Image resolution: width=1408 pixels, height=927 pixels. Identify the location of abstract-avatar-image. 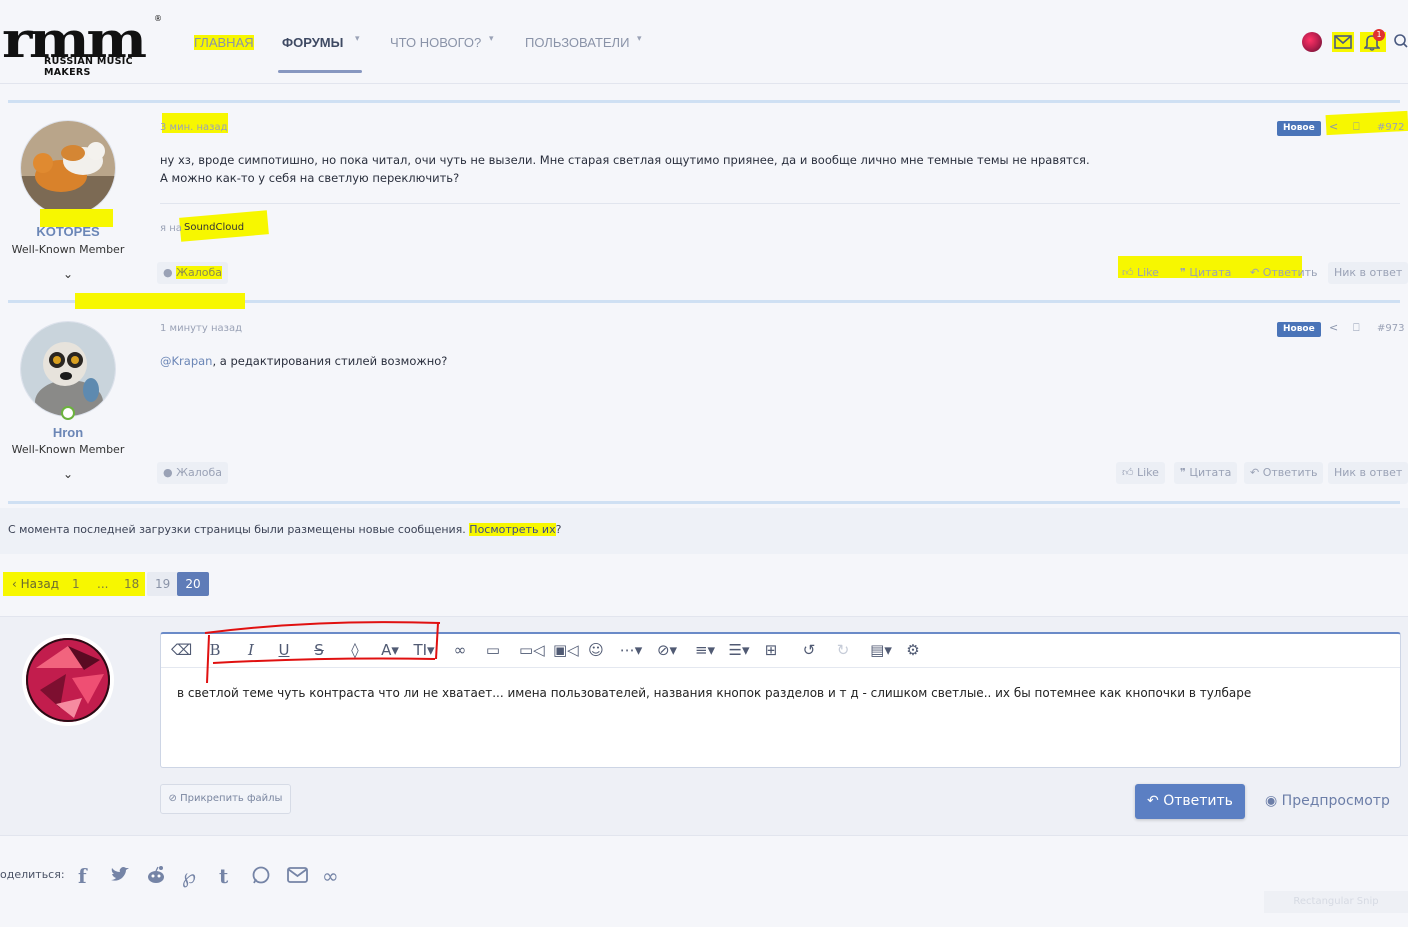
(68, 680).